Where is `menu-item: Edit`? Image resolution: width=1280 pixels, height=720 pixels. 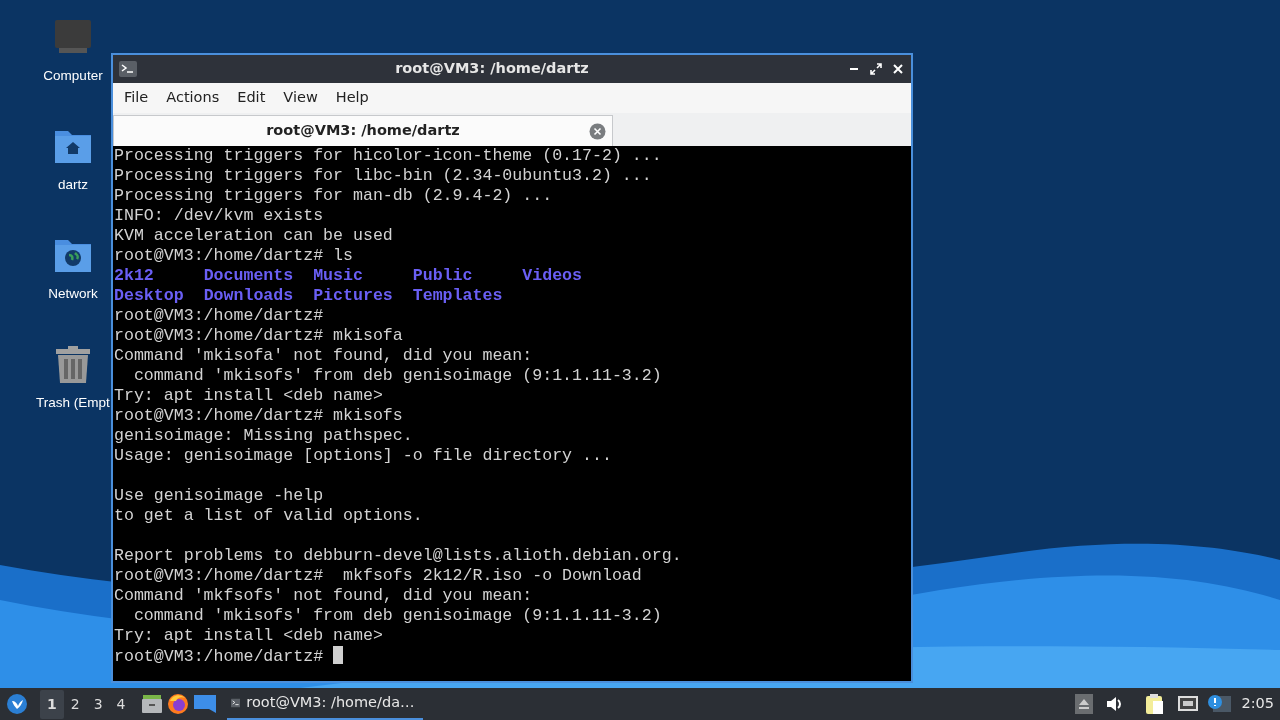
menu-item: Edit is located at coordinates (251, 98).